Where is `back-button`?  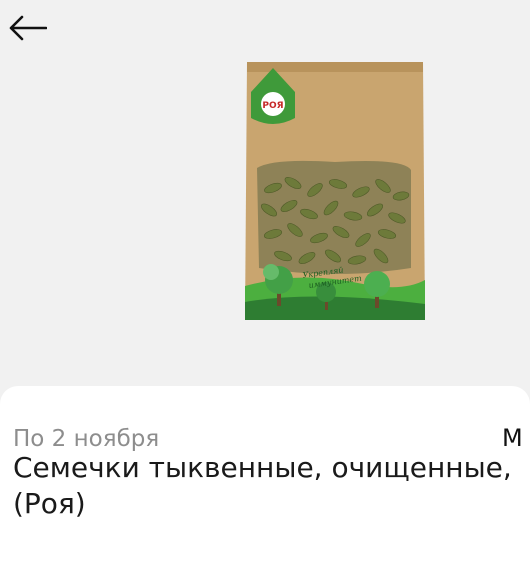 back-button is located at coordinates (27, 28).